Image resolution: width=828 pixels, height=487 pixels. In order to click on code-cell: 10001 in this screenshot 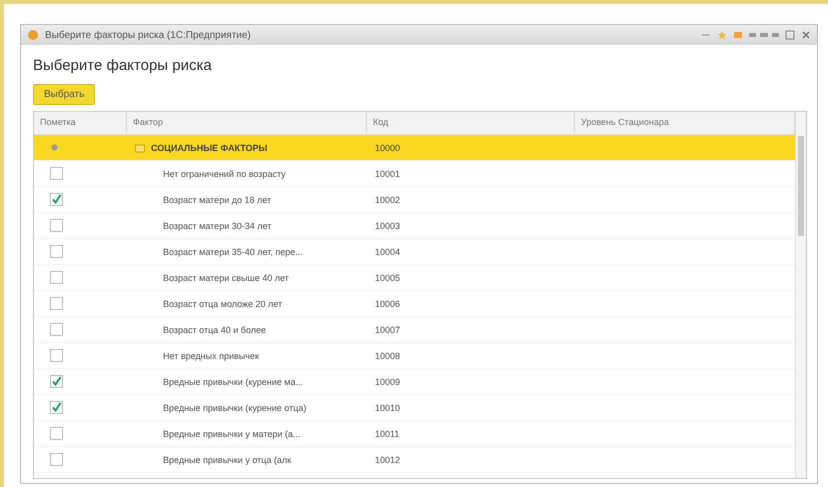, I will do `click(387, 173)`.